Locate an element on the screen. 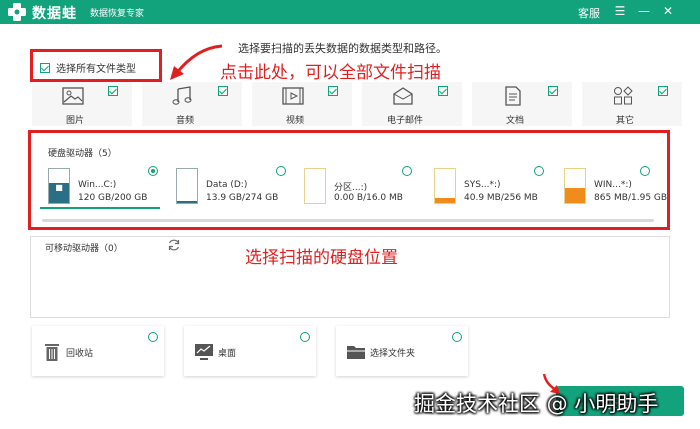  email-icon is located at coordinates (403, 96).